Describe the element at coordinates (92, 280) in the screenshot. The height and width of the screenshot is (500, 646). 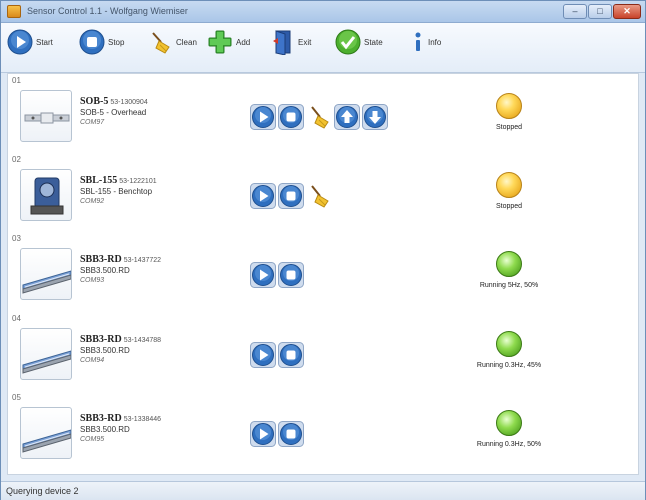
I see `device-port: COM93` at that location.